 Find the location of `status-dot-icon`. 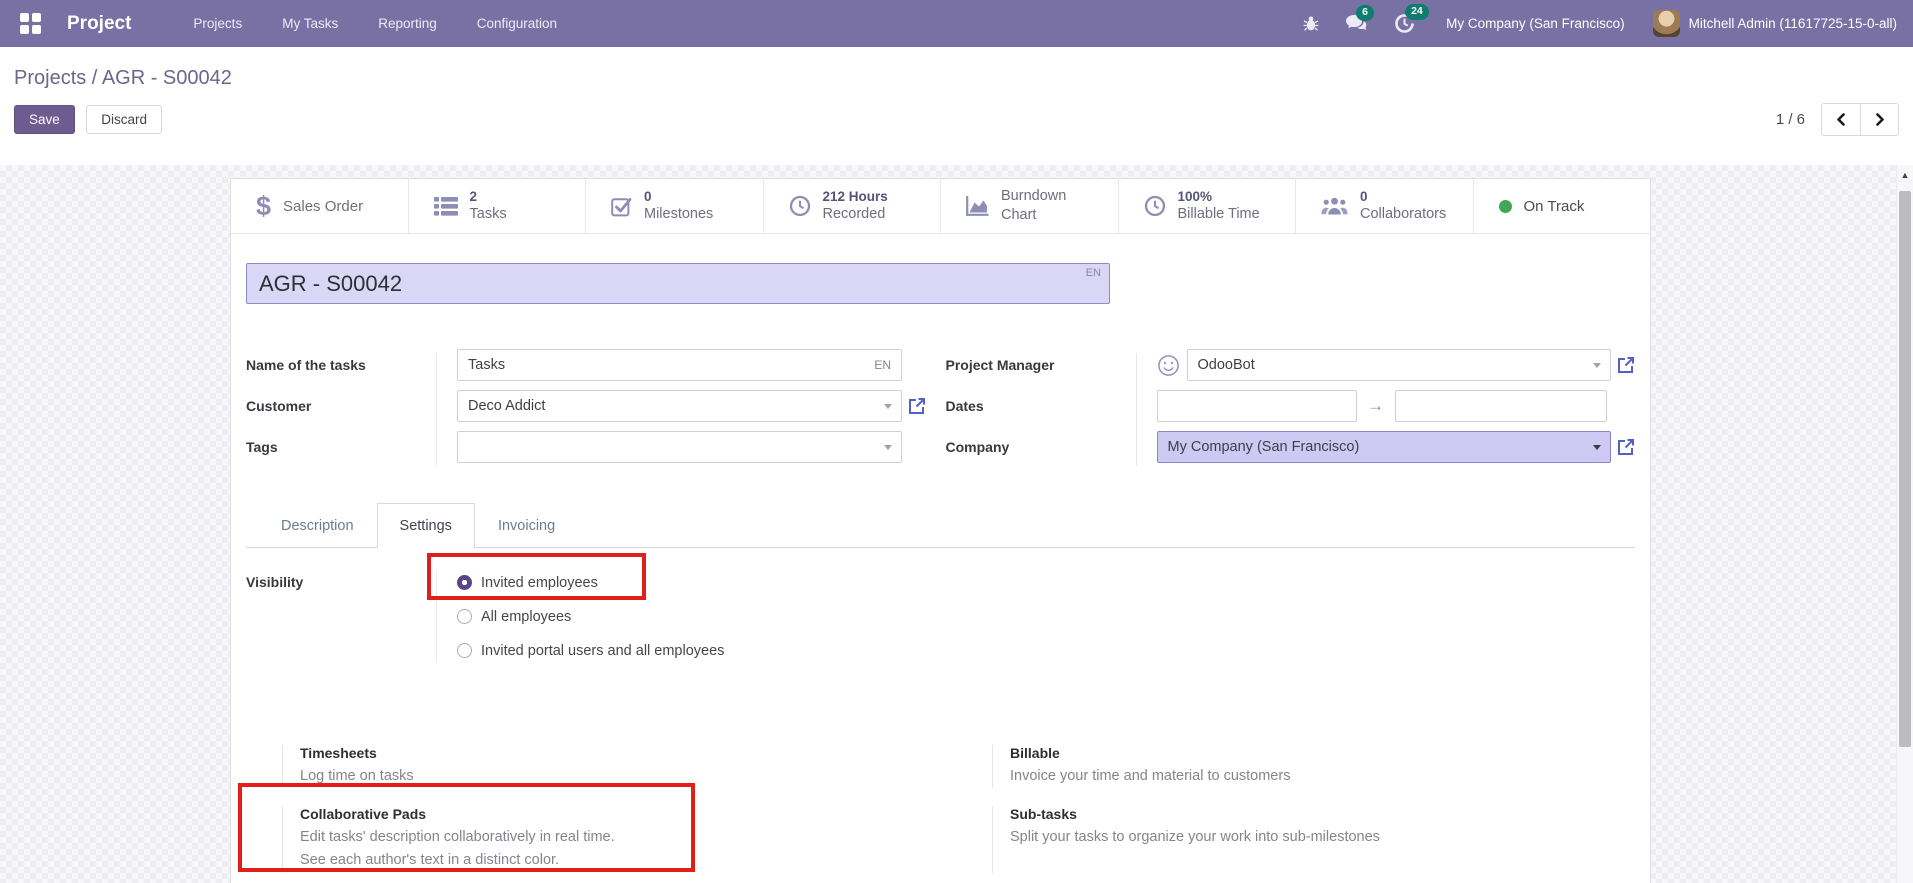

status-dot-icon is located at coordinates (1505, 206).